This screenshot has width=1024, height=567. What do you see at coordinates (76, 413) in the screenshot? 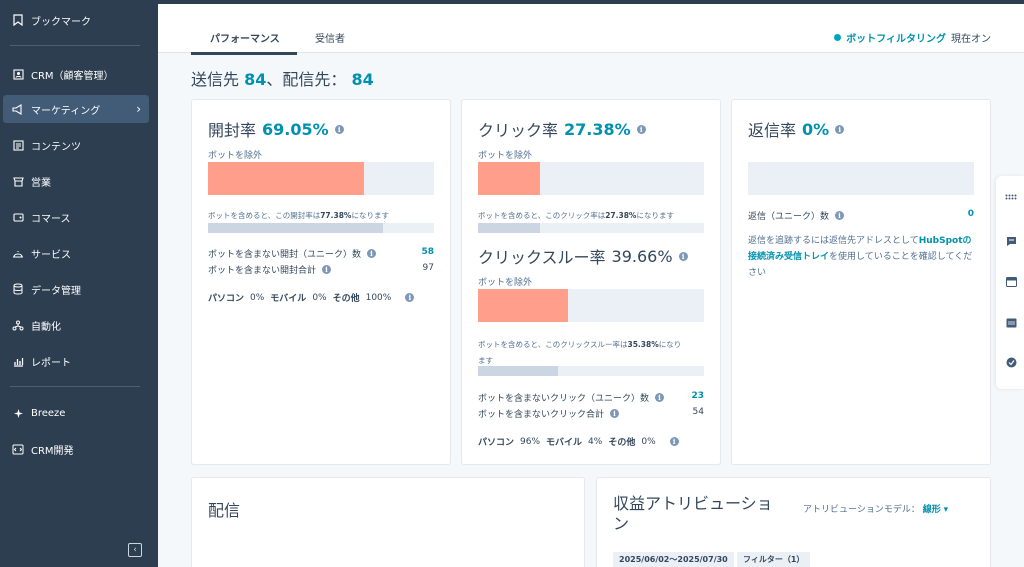
I see `sidebar-item-breeze: Breeze` at bounding box center [76, 413].